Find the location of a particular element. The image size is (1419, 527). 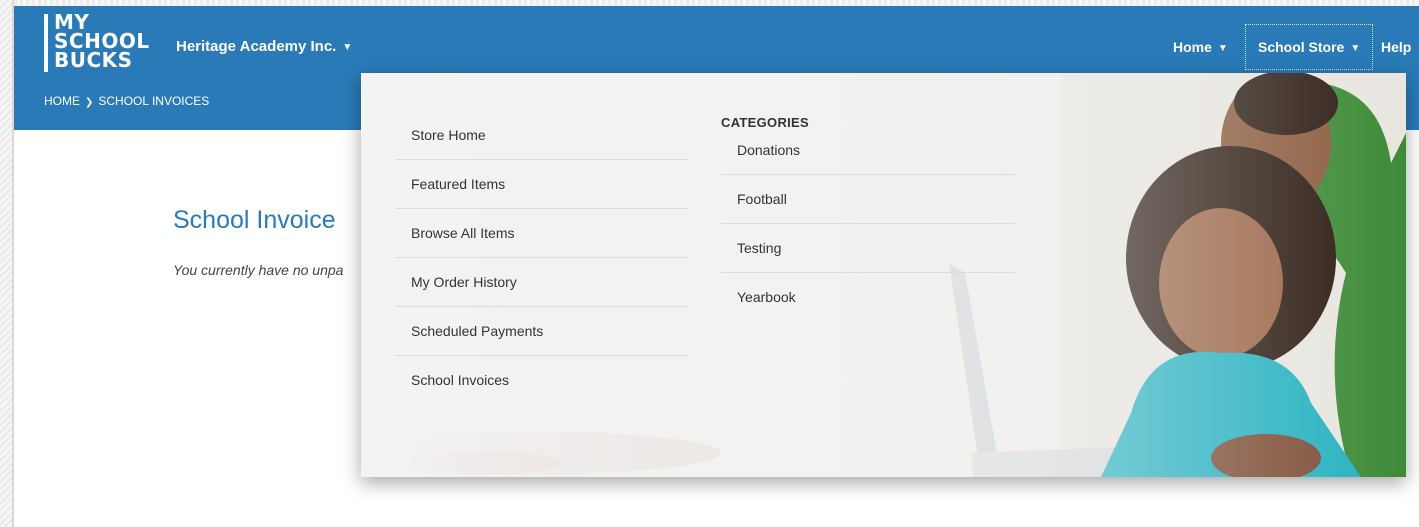

menu-scheduled-payments: Scheduled Payments is located at coordinates (542, 331).